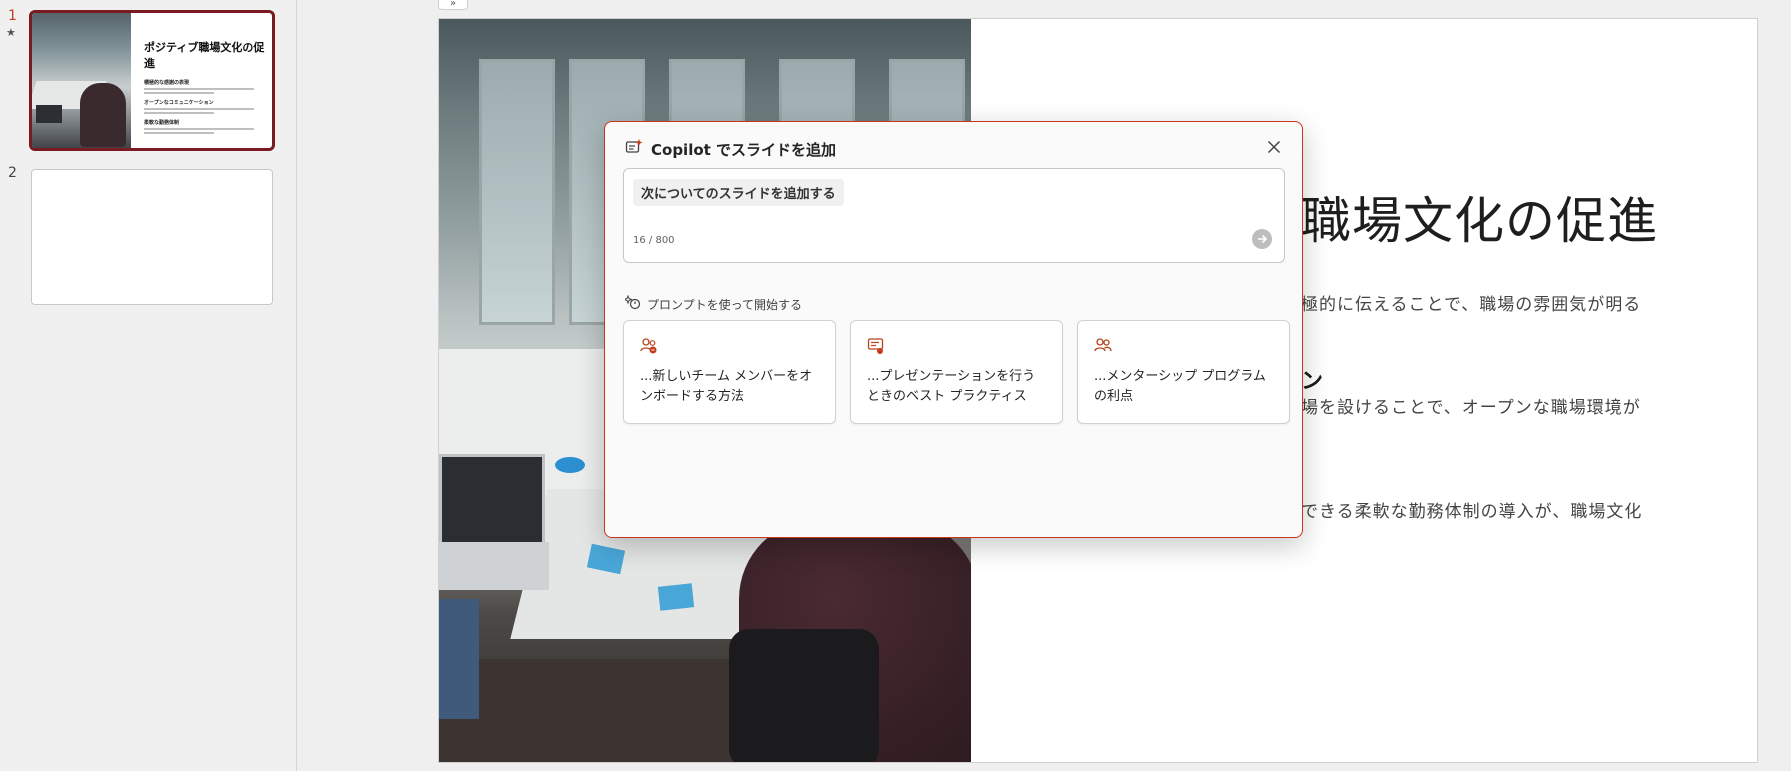 Image resolution: width=1791 pixels, height=771 pixels. Describe the element at coordinates (11, 32) in the screenshot. I see `animation-star-icon: ★` at that location.